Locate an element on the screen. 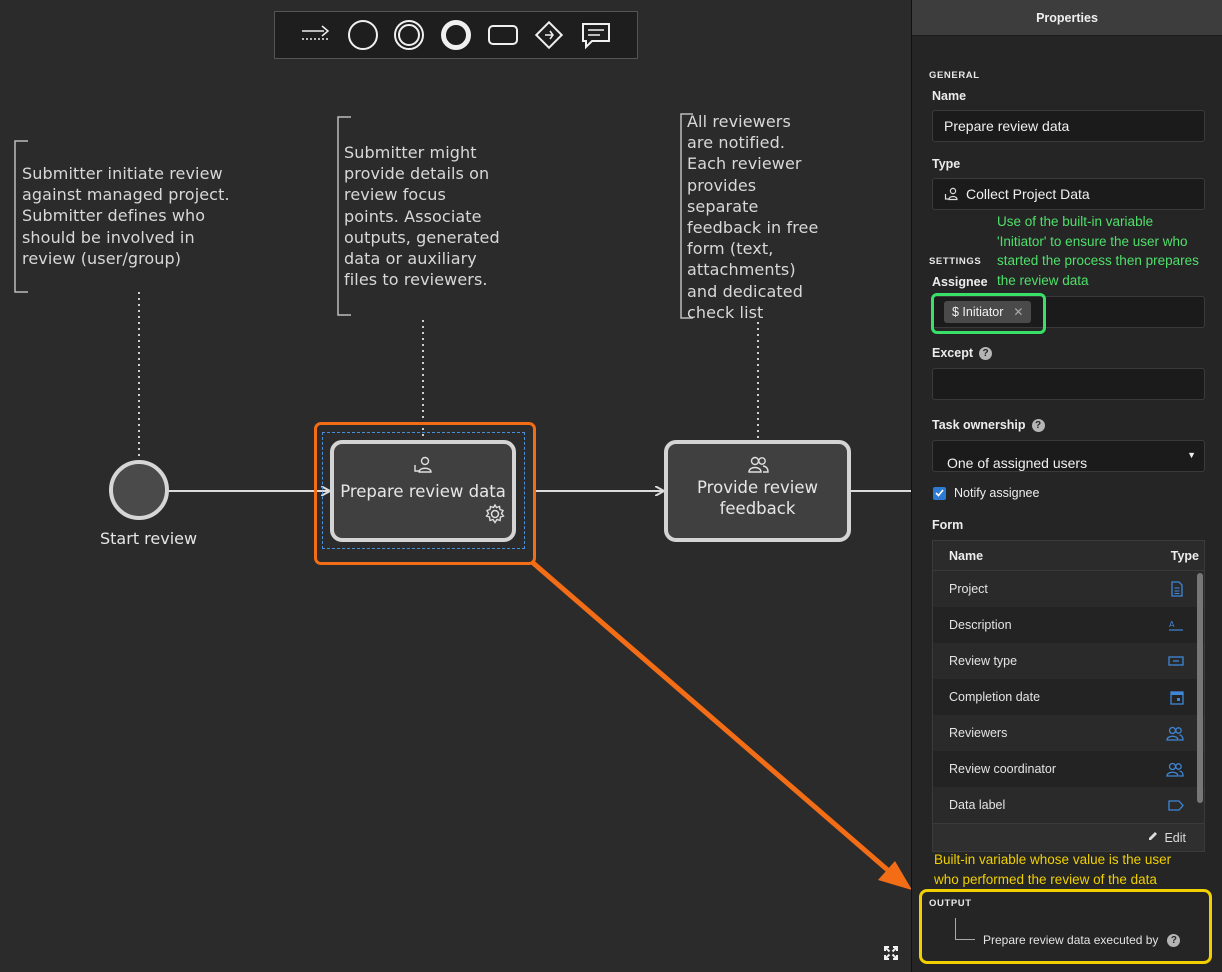 This screenshot has height=972, width=1222. type-select: Collect Project Data is located at coordinates (1068, 194).